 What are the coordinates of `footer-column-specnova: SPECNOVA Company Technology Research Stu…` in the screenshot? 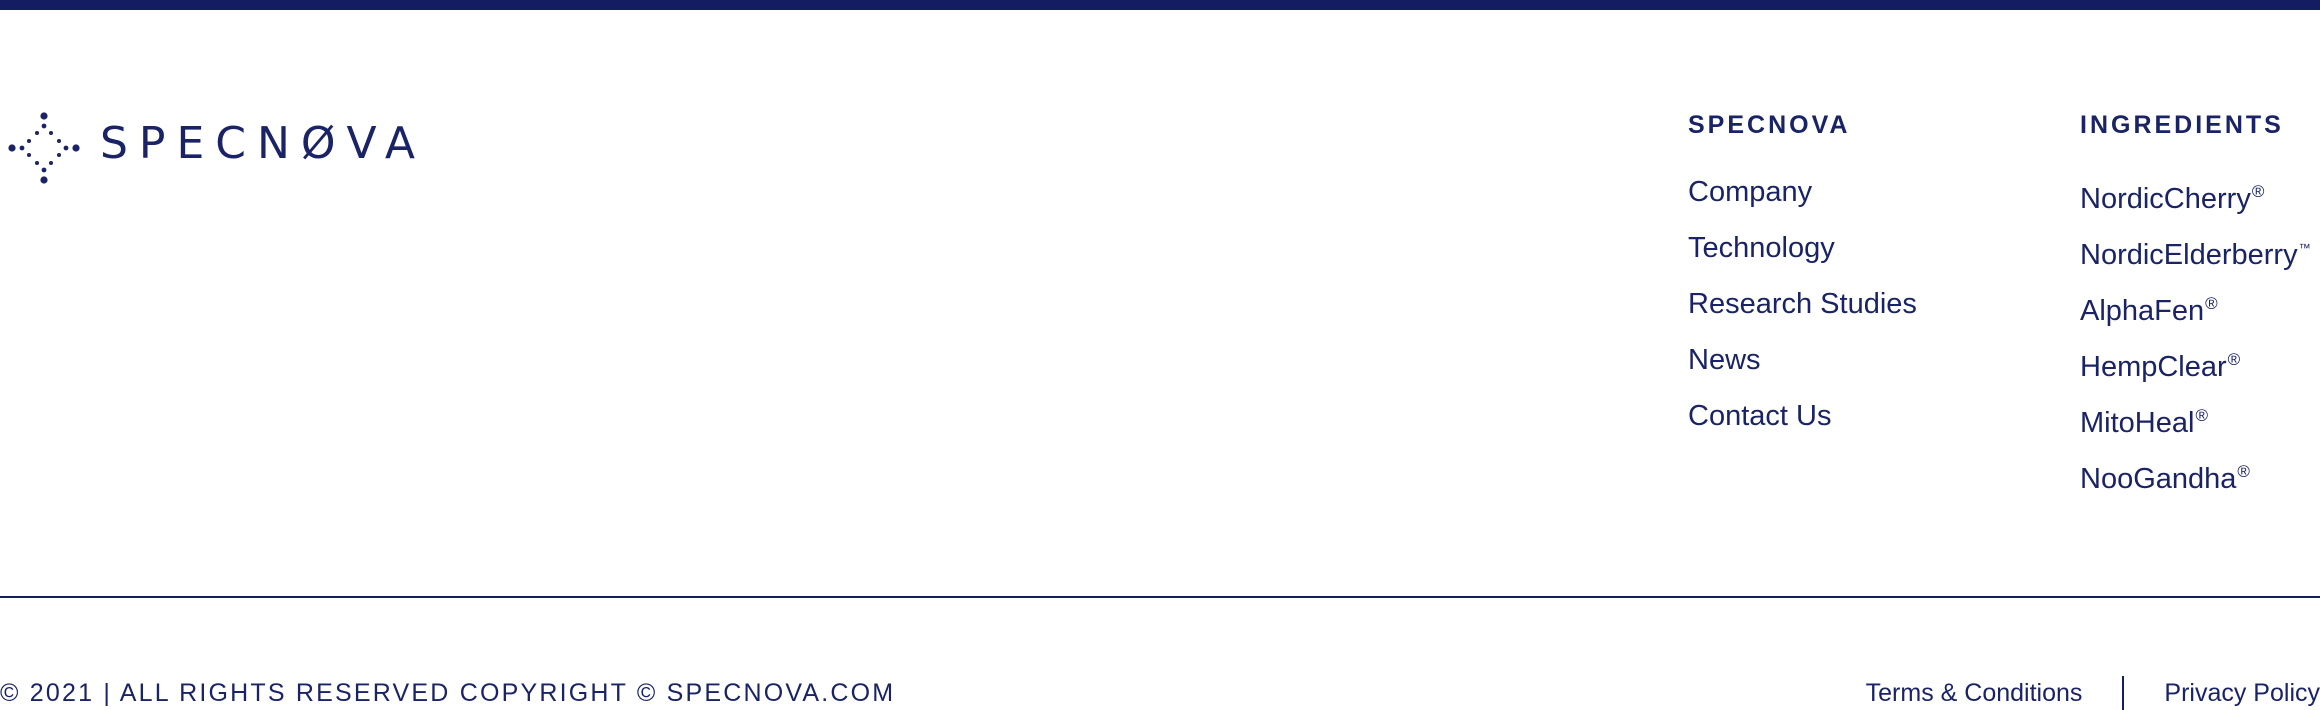 It's located at (1802, 280).